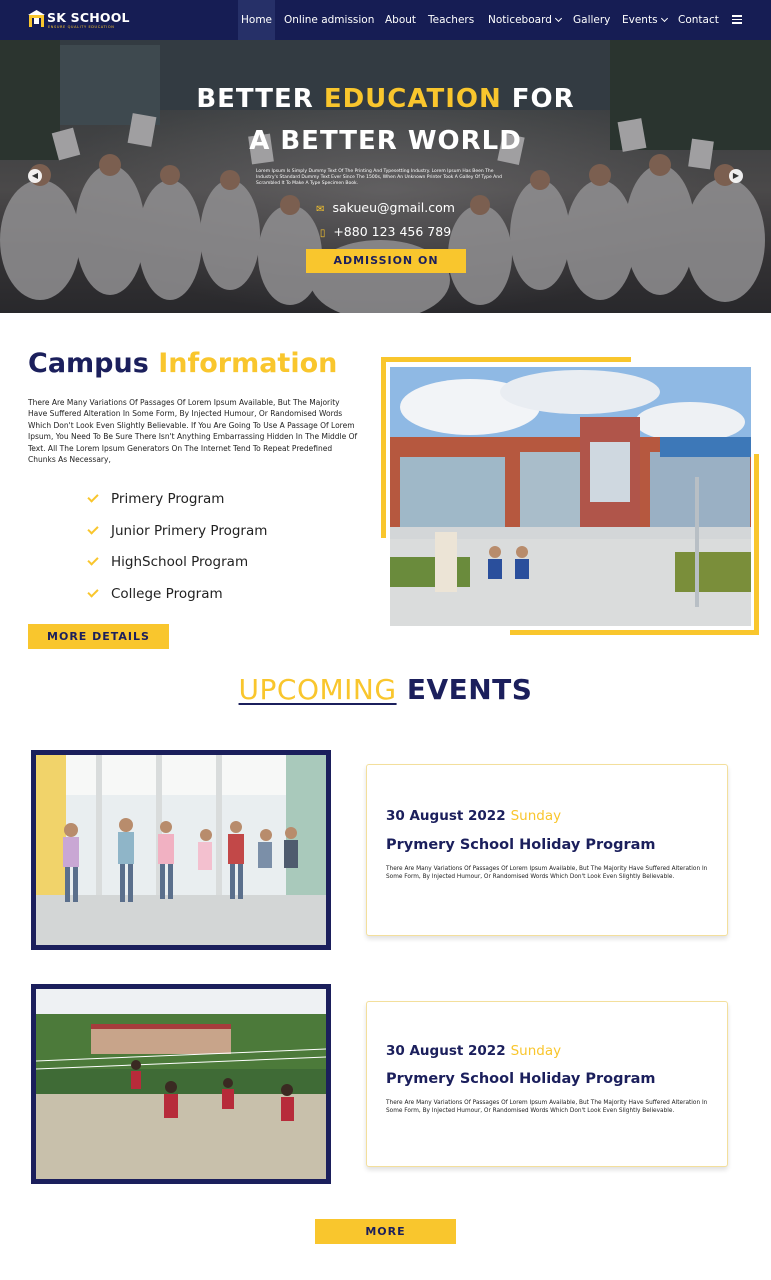  What do you see at coordinates (698, 20) in the screenshot?
I see `nav-contact: Contact` at bounding box center [698, 20].